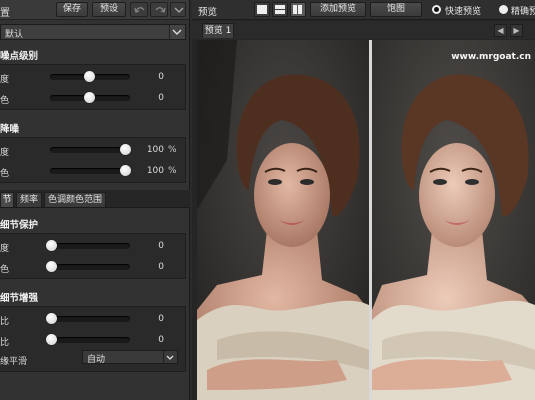  Describe the element at coordinates (159, 9) in the screenshot. I see `redo-icon` at that location.